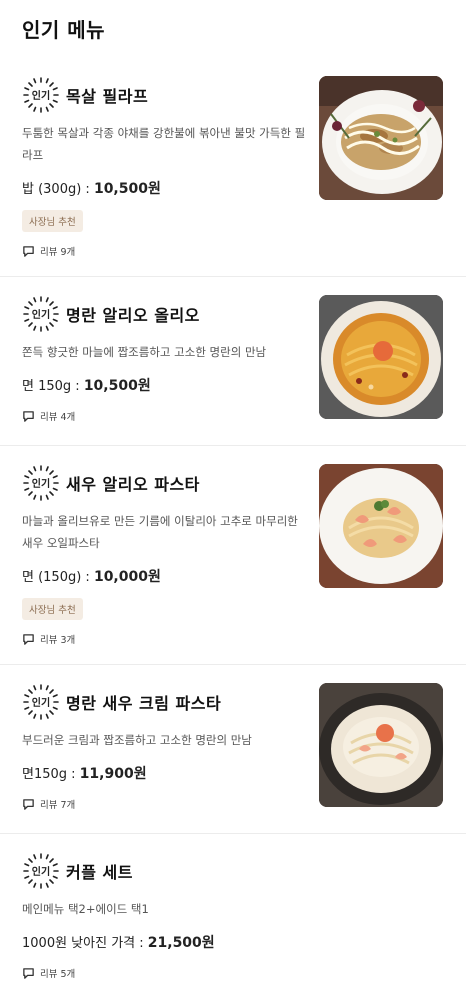 This screenshot has height=994, width=466. What do you see at coordinates (58, 577) in the screenshot?
I see `price-label: 면 (150g) :` at bounding box center [58, 577].